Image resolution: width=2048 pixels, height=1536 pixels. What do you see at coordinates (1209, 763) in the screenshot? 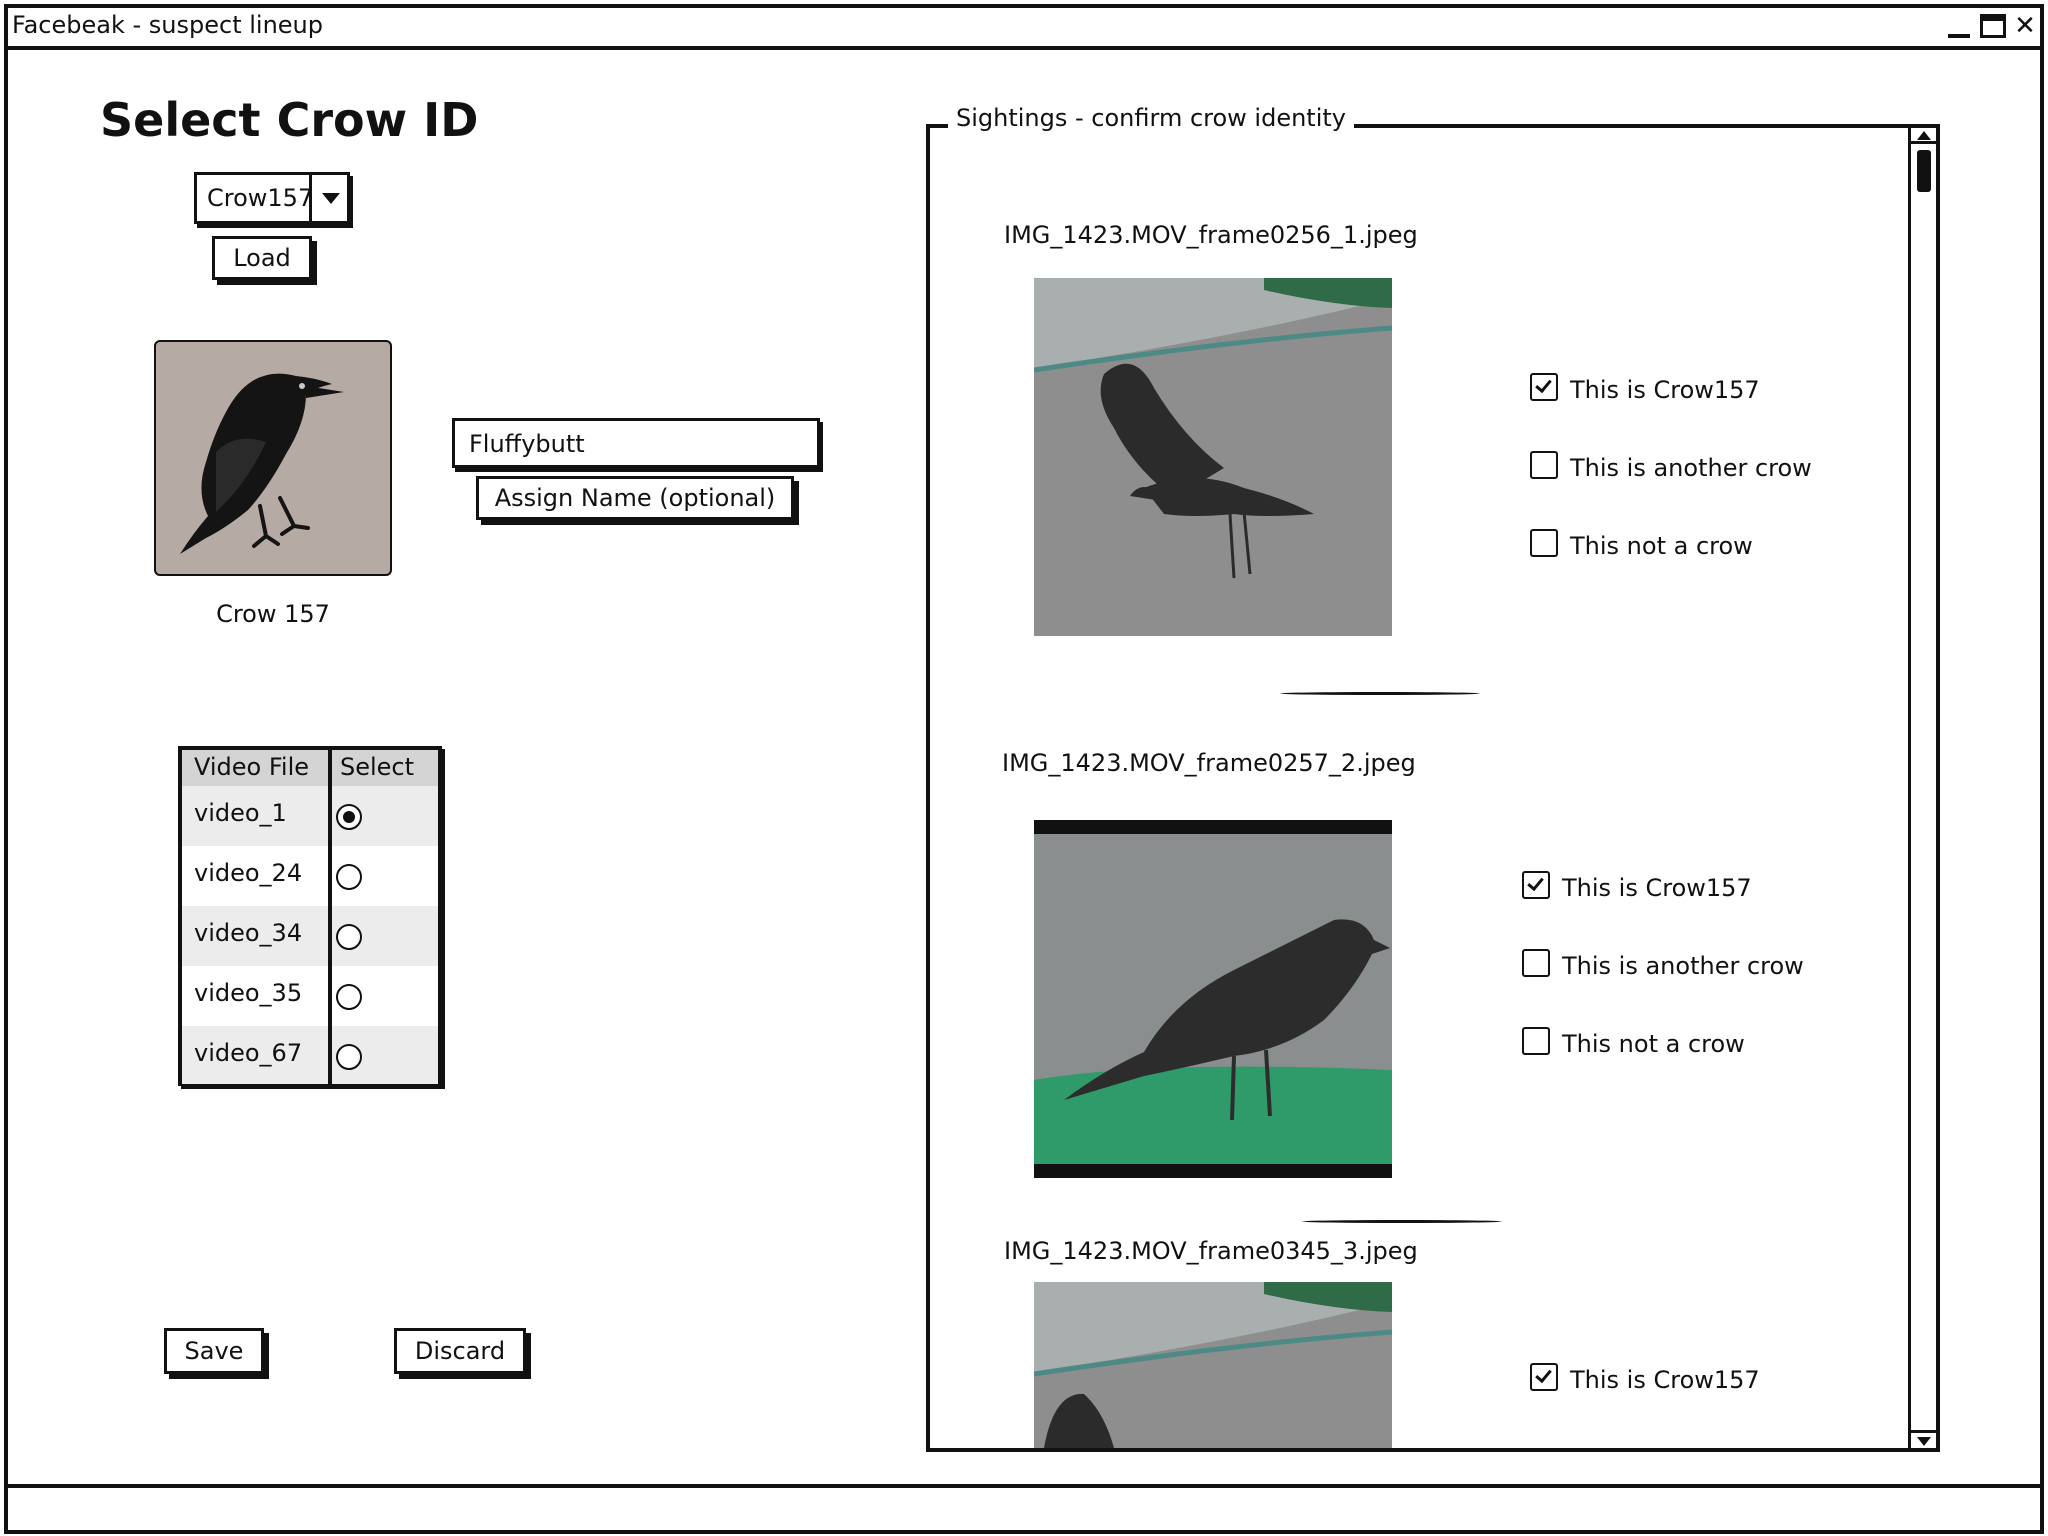
I see `sighting-filename: IMG_1423.MOV_frame0257_2.jpeg` at bounding box center [1209, 763].